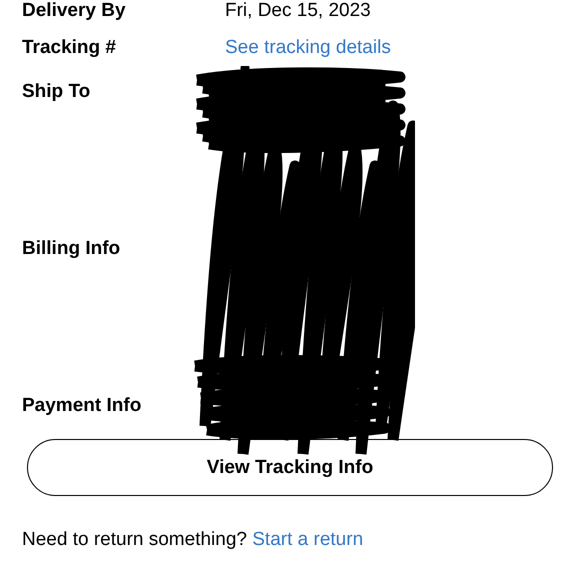 The width and height of the screenshot is (580, 580). Describe the element at coordinates (69, 48) in the screenshot. I see `detail-label: Tracking #` at that location.